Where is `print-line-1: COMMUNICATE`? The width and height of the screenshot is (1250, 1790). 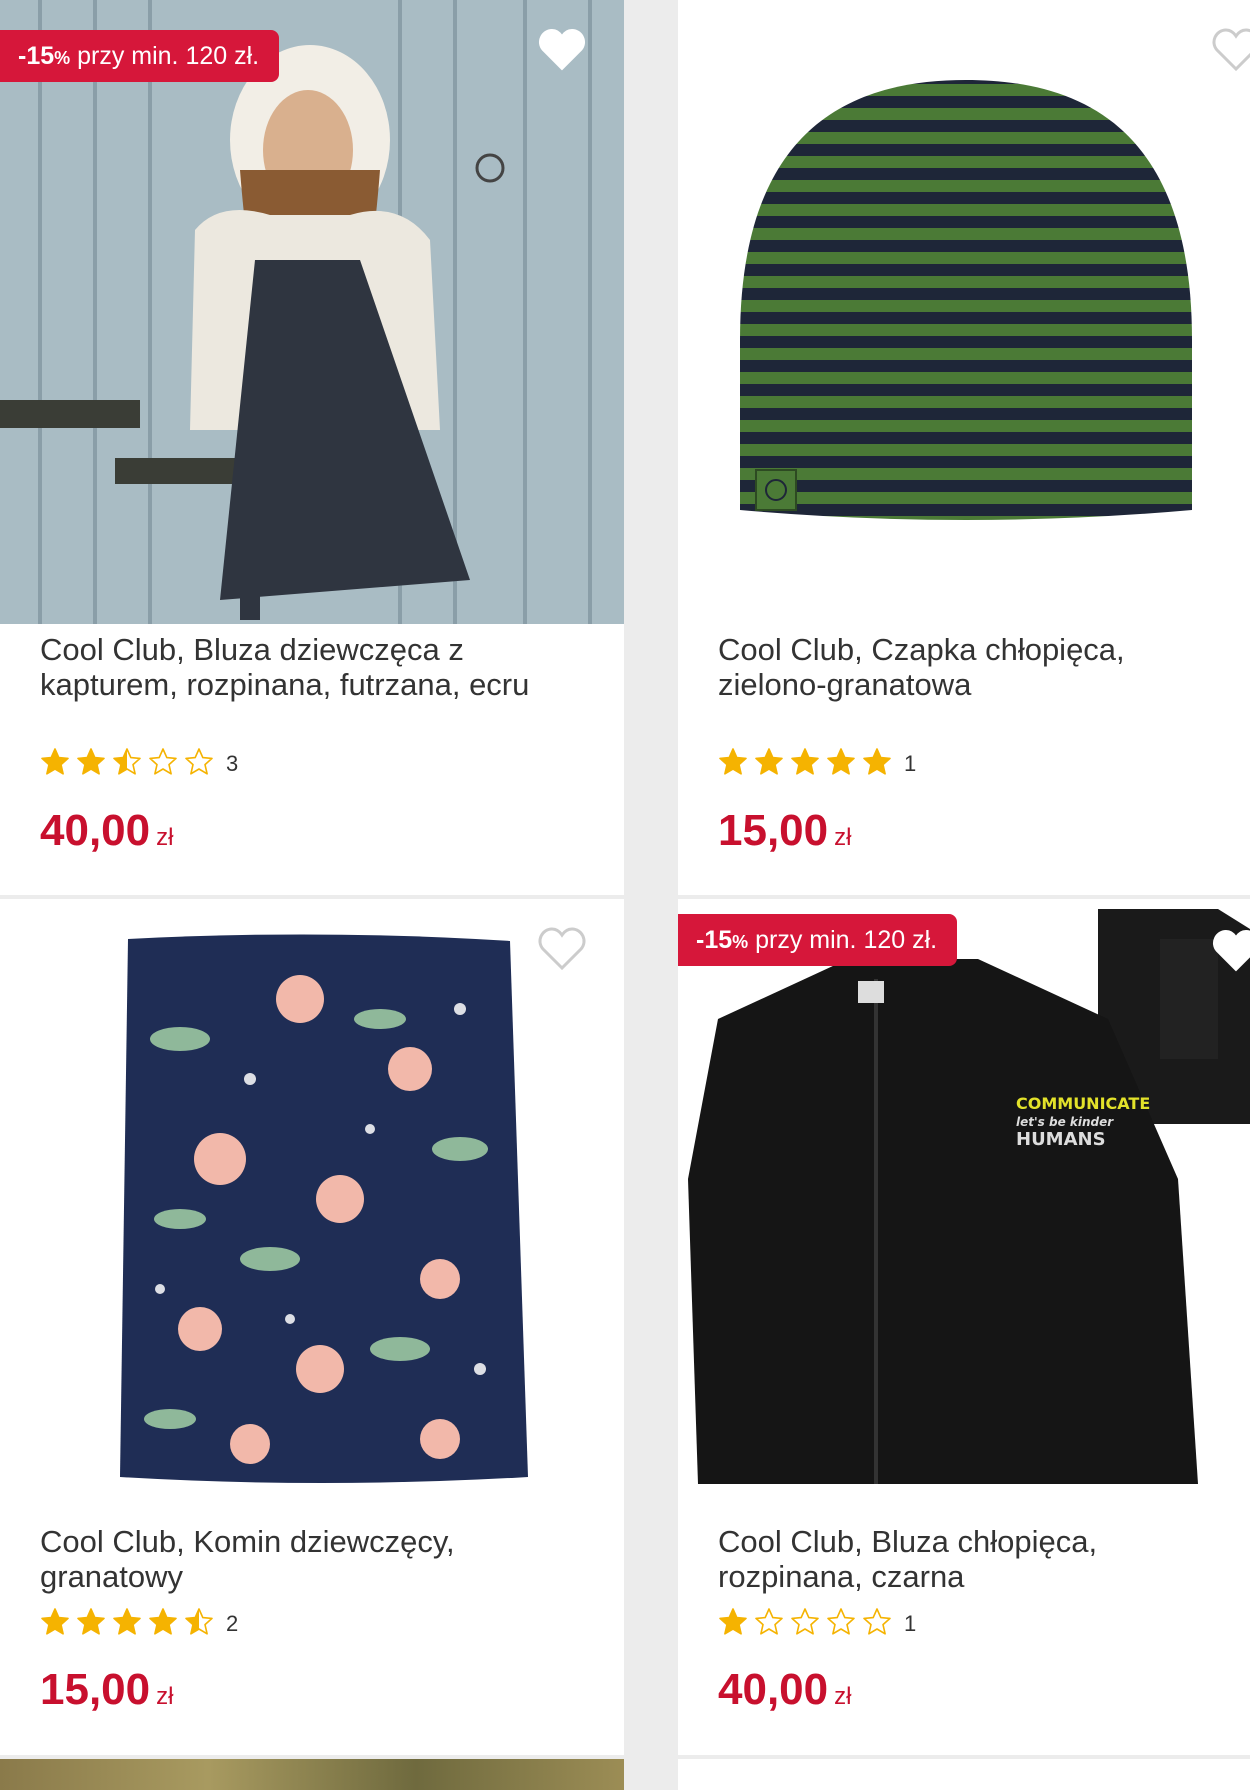 print-line-1: COMMUNICATE is located at coordinates (1083, 1103).